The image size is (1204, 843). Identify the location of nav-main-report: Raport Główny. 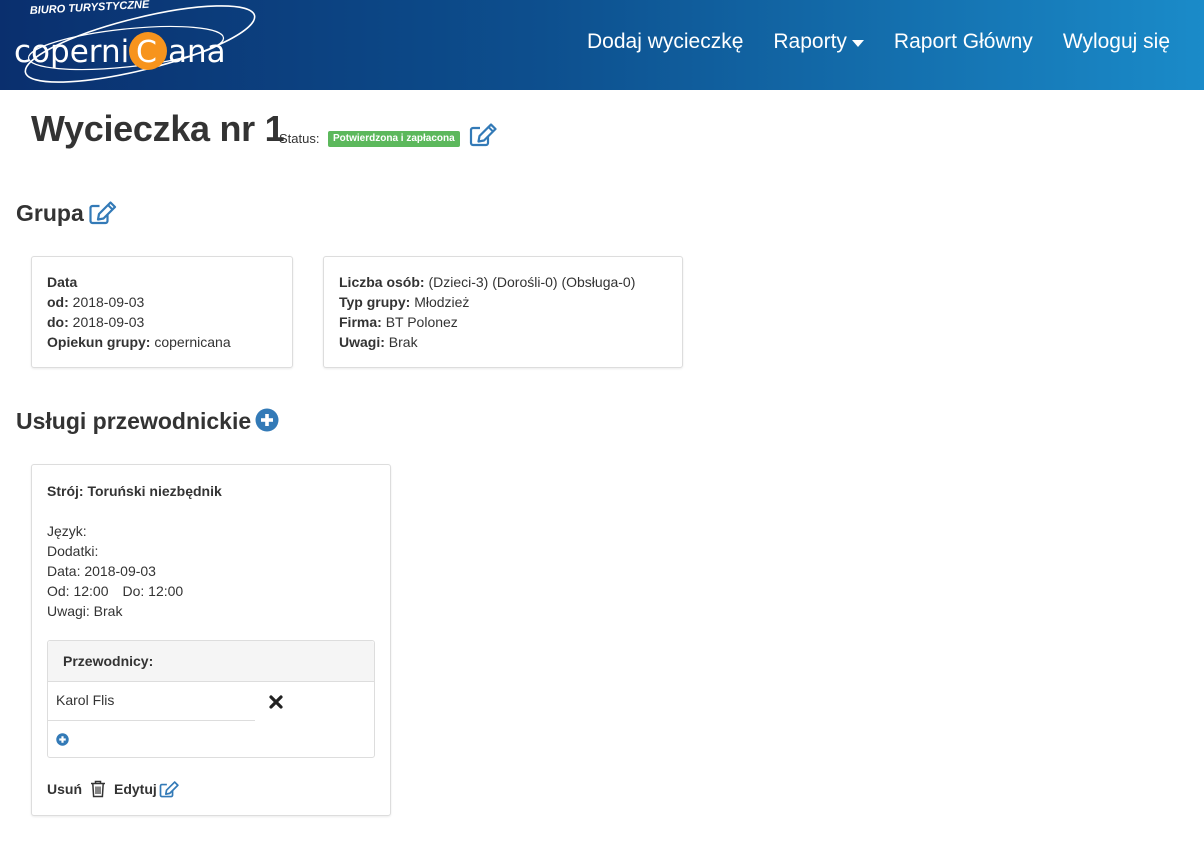
(963, 42).